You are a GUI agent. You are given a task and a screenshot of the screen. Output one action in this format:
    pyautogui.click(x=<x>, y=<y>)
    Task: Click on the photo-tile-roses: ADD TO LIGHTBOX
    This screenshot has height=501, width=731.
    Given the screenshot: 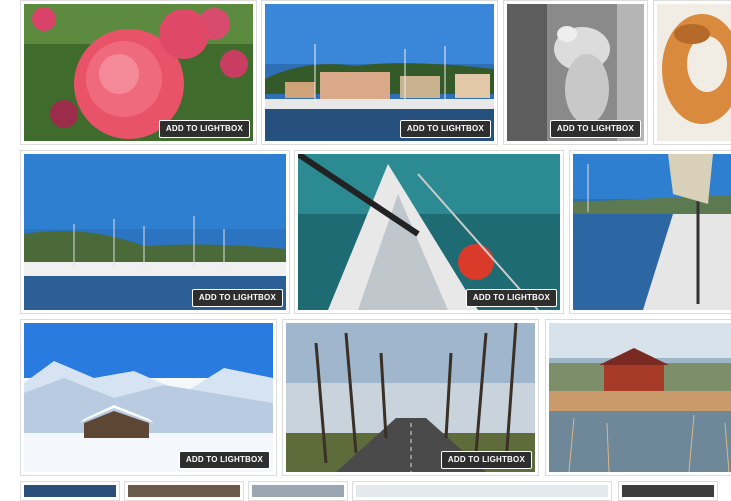 What is the action you would take?
    pyautogui.click(x=138, y=72)
    